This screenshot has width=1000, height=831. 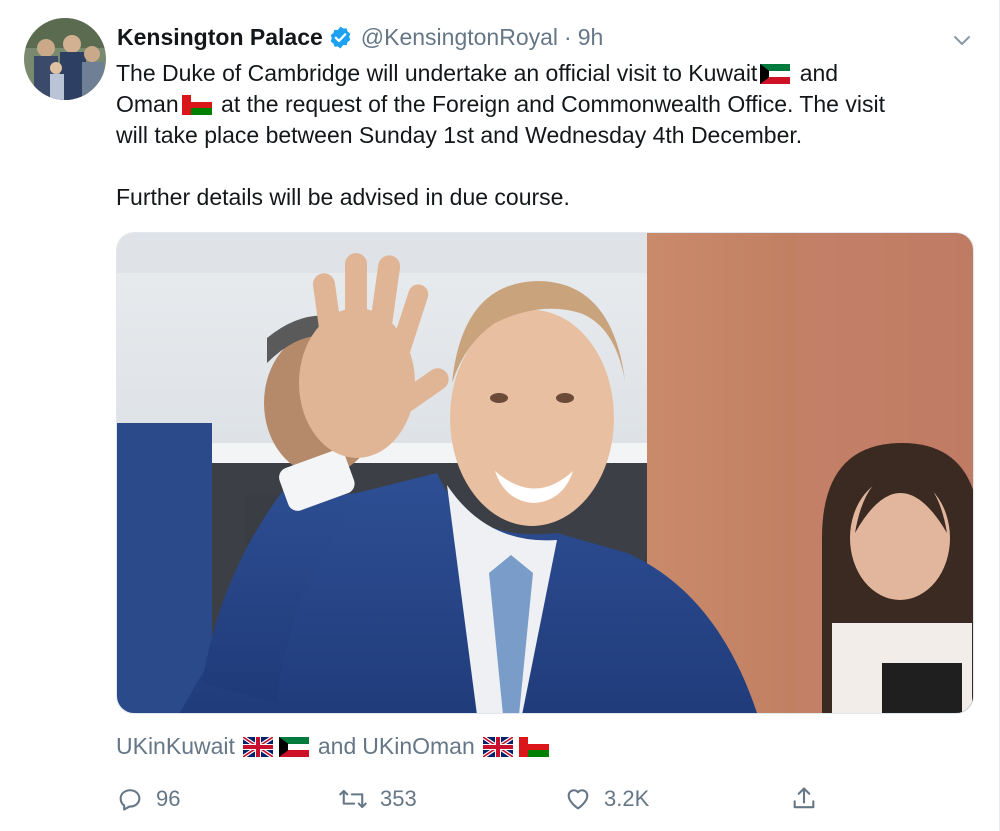 I want to click on share-button, so click(x=810, y=799).